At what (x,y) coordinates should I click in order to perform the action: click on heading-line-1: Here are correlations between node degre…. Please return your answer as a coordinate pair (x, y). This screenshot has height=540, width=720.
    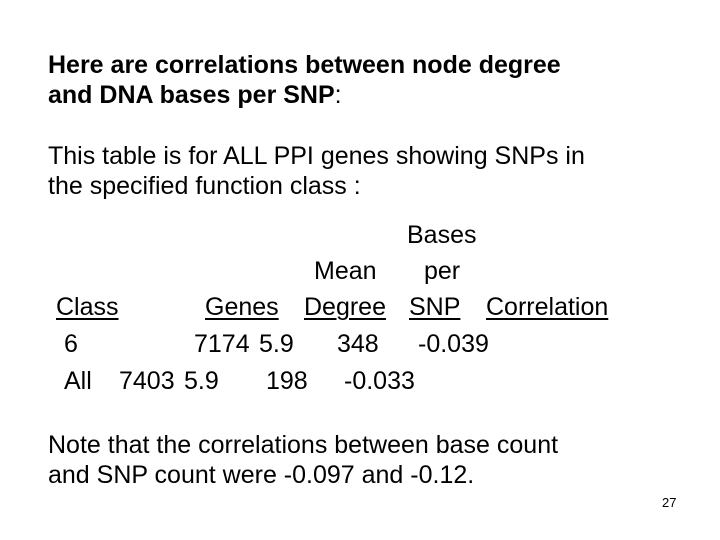
    Looking at the image, I should click on (304, 65).